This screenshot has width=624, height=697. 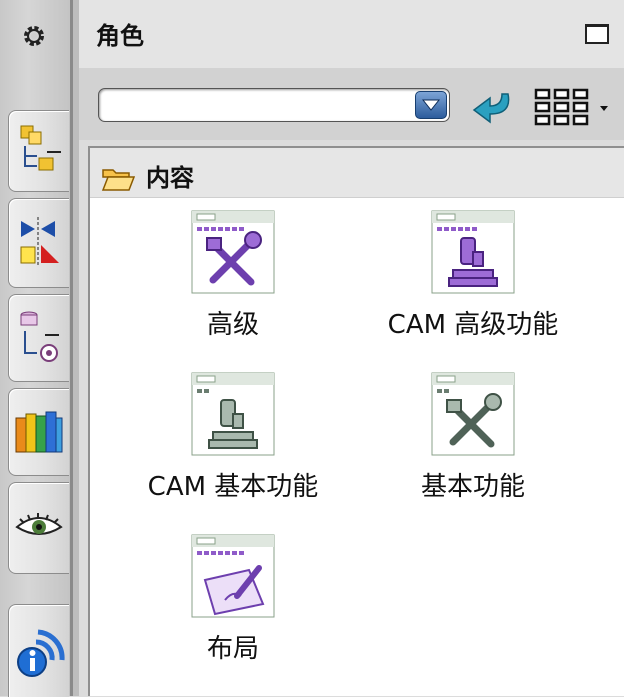 I want to click on tab-reuse-library, so click(x=38, y=432).